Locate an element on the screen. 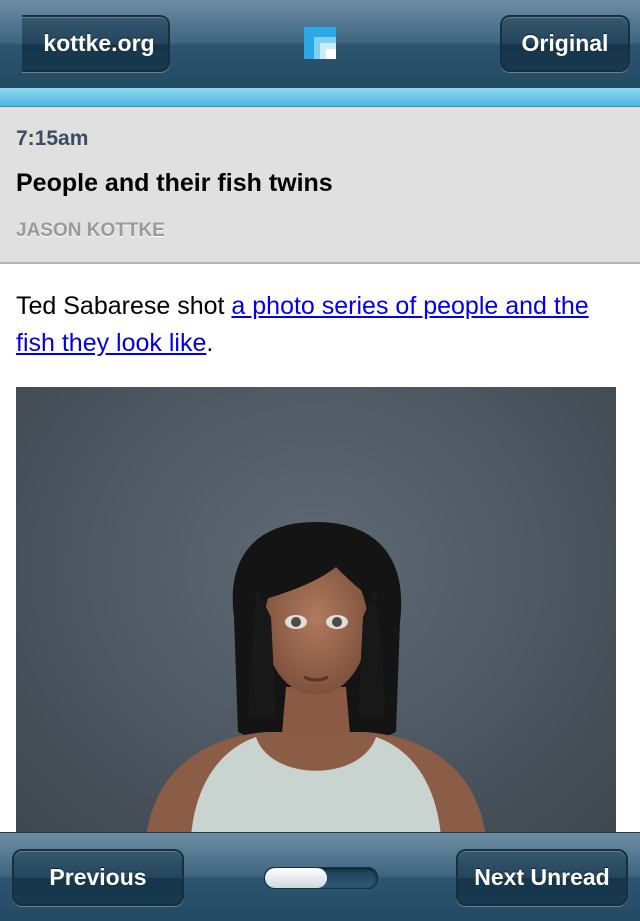 The width and height of the screenshot is (640, 921). previous-button: Previous is located at coordinates (98, 877).